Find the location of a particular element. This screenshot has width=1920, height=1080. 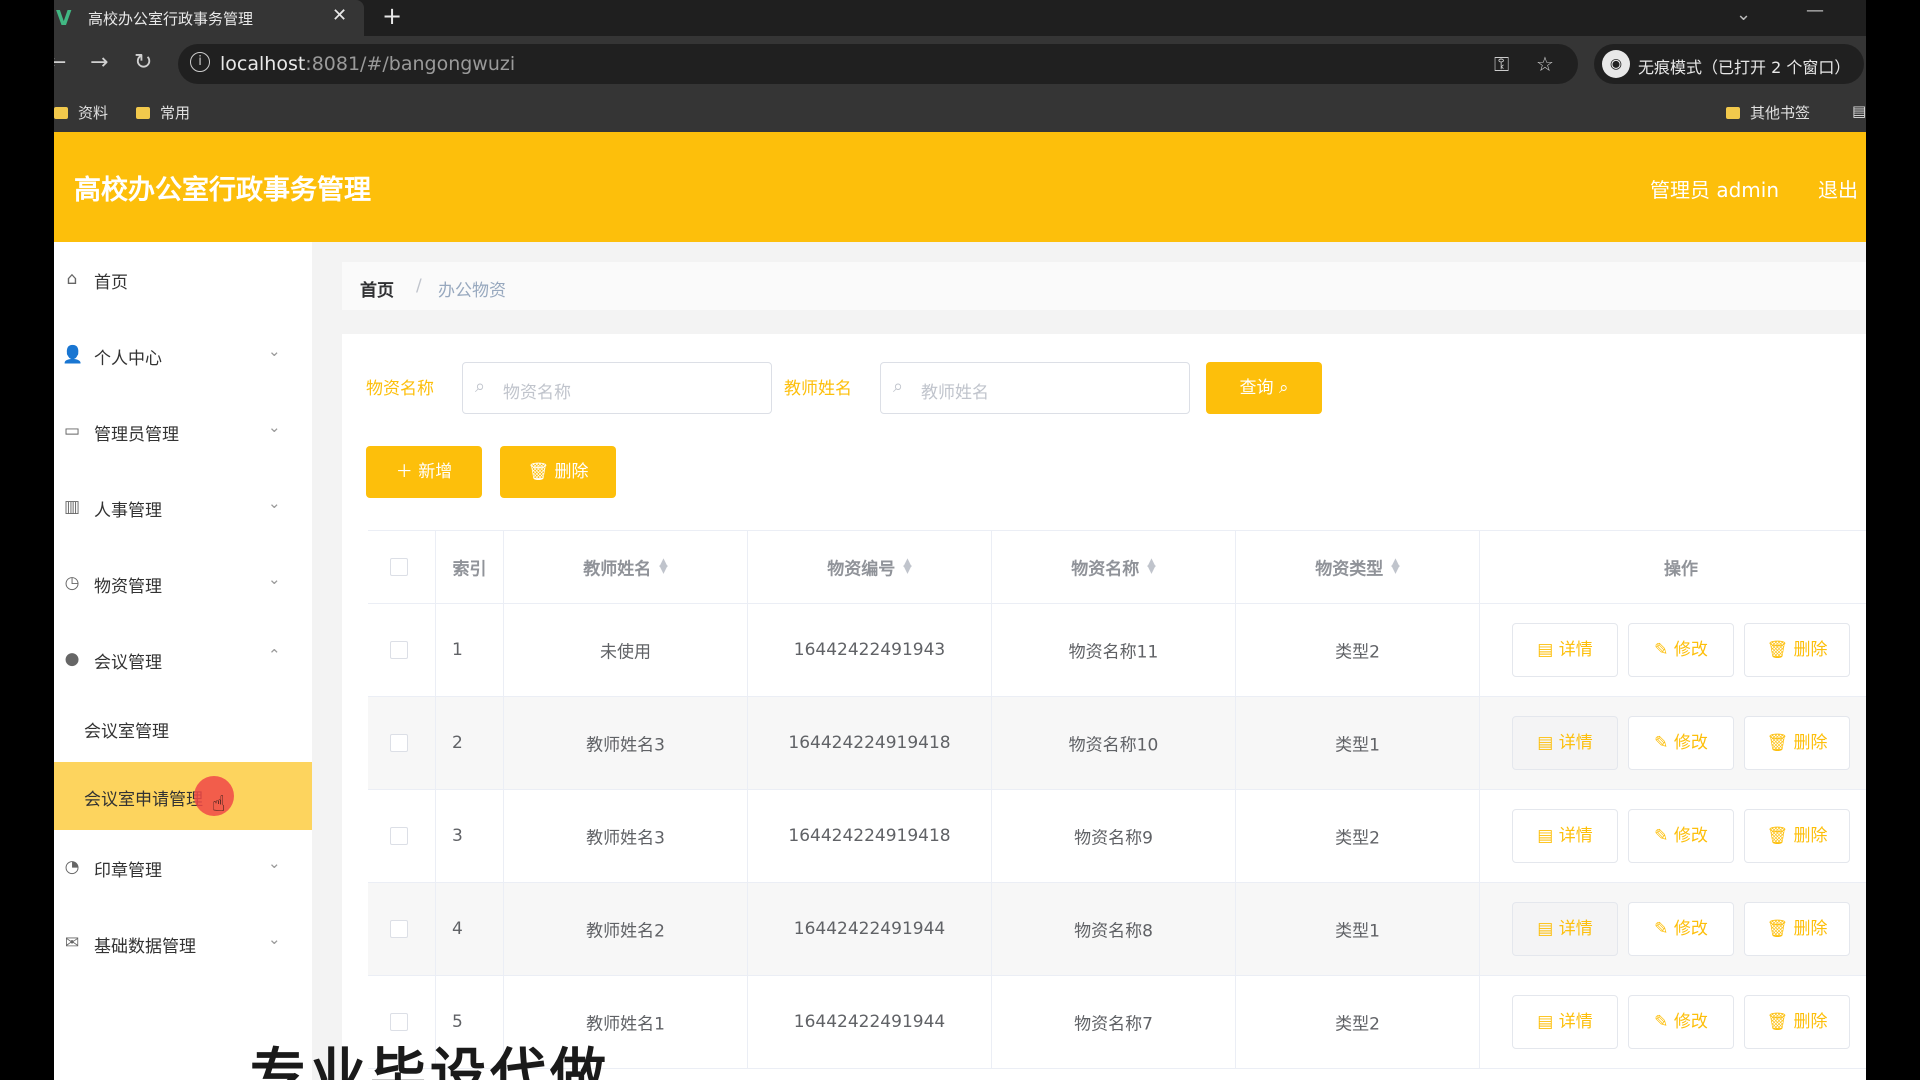

sidebar-item-base-data: ✉ 基础数据管理 ⌄ is located at coordinates (183, 944).